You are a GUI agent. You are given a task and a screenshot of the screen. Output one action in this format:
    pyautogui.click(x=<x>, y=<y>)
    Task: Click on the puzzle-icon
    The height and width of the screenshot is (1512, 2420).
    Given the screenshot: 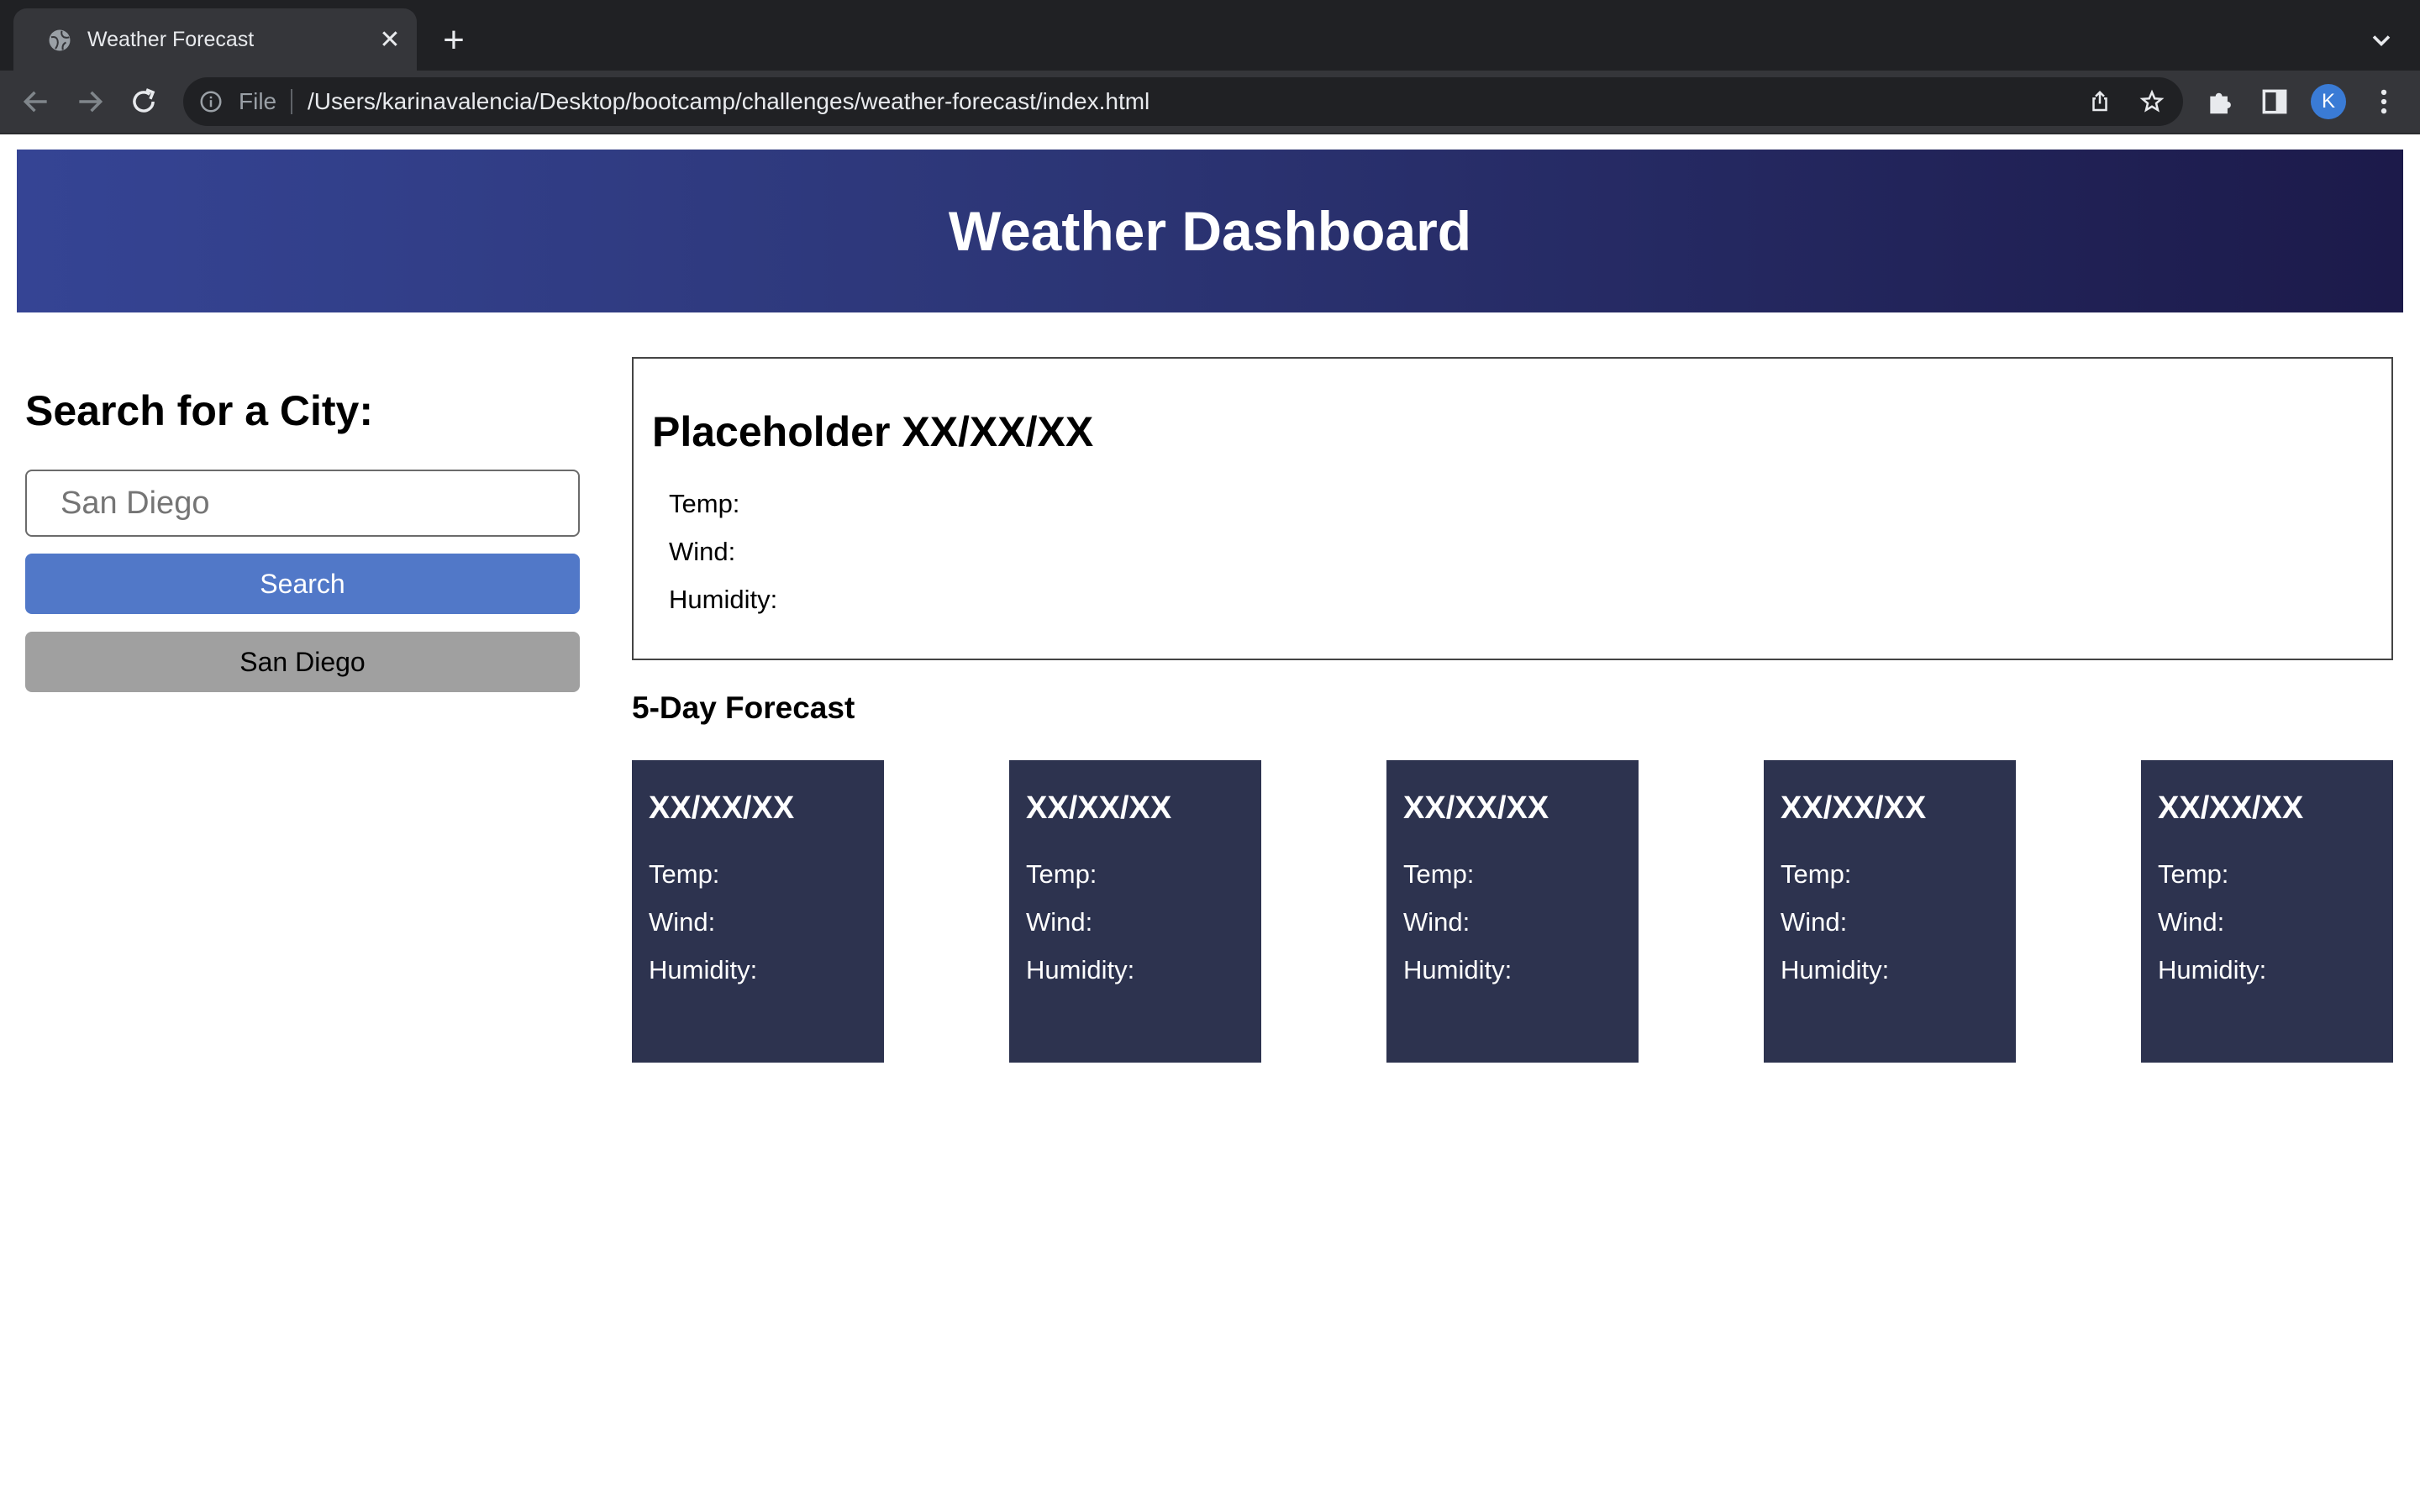 What is the action you would take?
    pyautogui.click(x=2221, y=102)
    